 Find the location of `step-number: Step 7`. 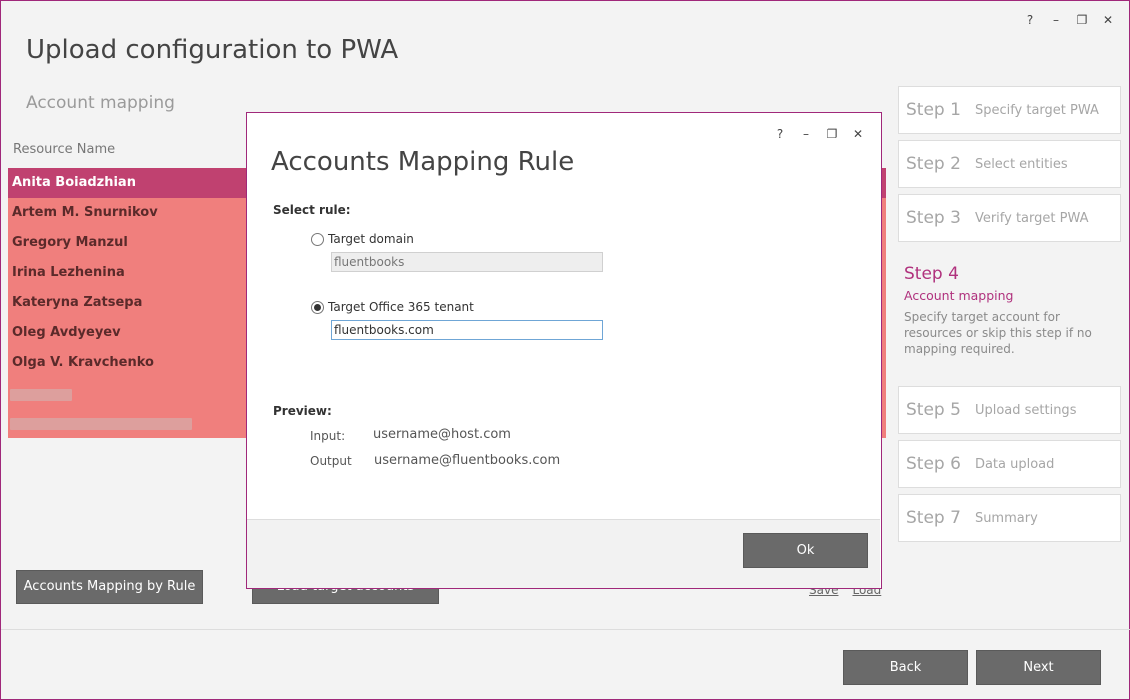

step-number: Step 7 is located at coordinates (933, 518).